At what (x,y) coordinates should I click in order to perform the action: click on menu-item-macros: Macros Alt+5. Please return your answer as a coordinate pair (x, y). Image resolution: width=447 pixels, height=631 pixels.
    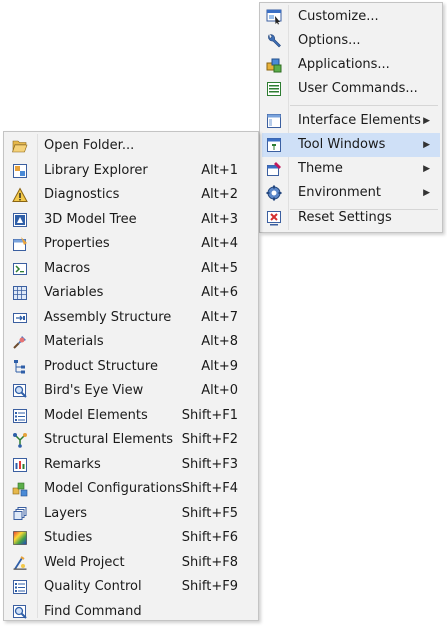
    Looking at the image, I should click on (131, 269).